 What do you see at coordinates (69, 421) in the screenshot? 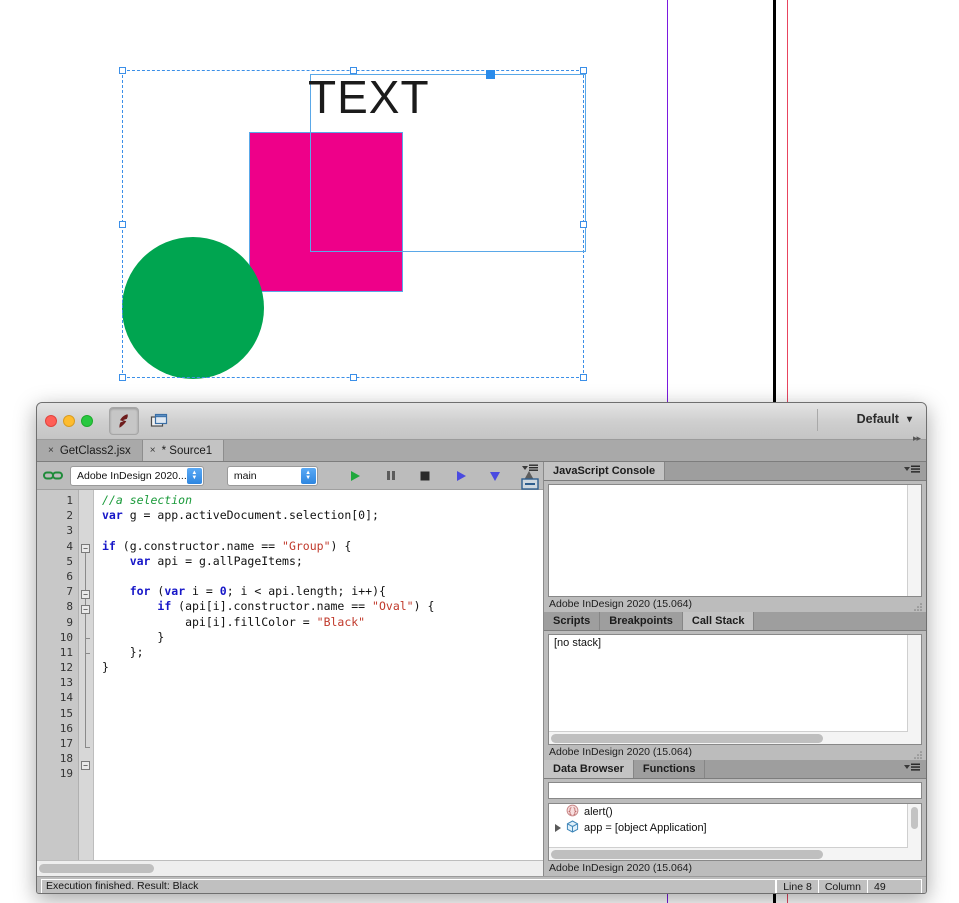
I see `minimize-button` at bounding box center [69, 421].